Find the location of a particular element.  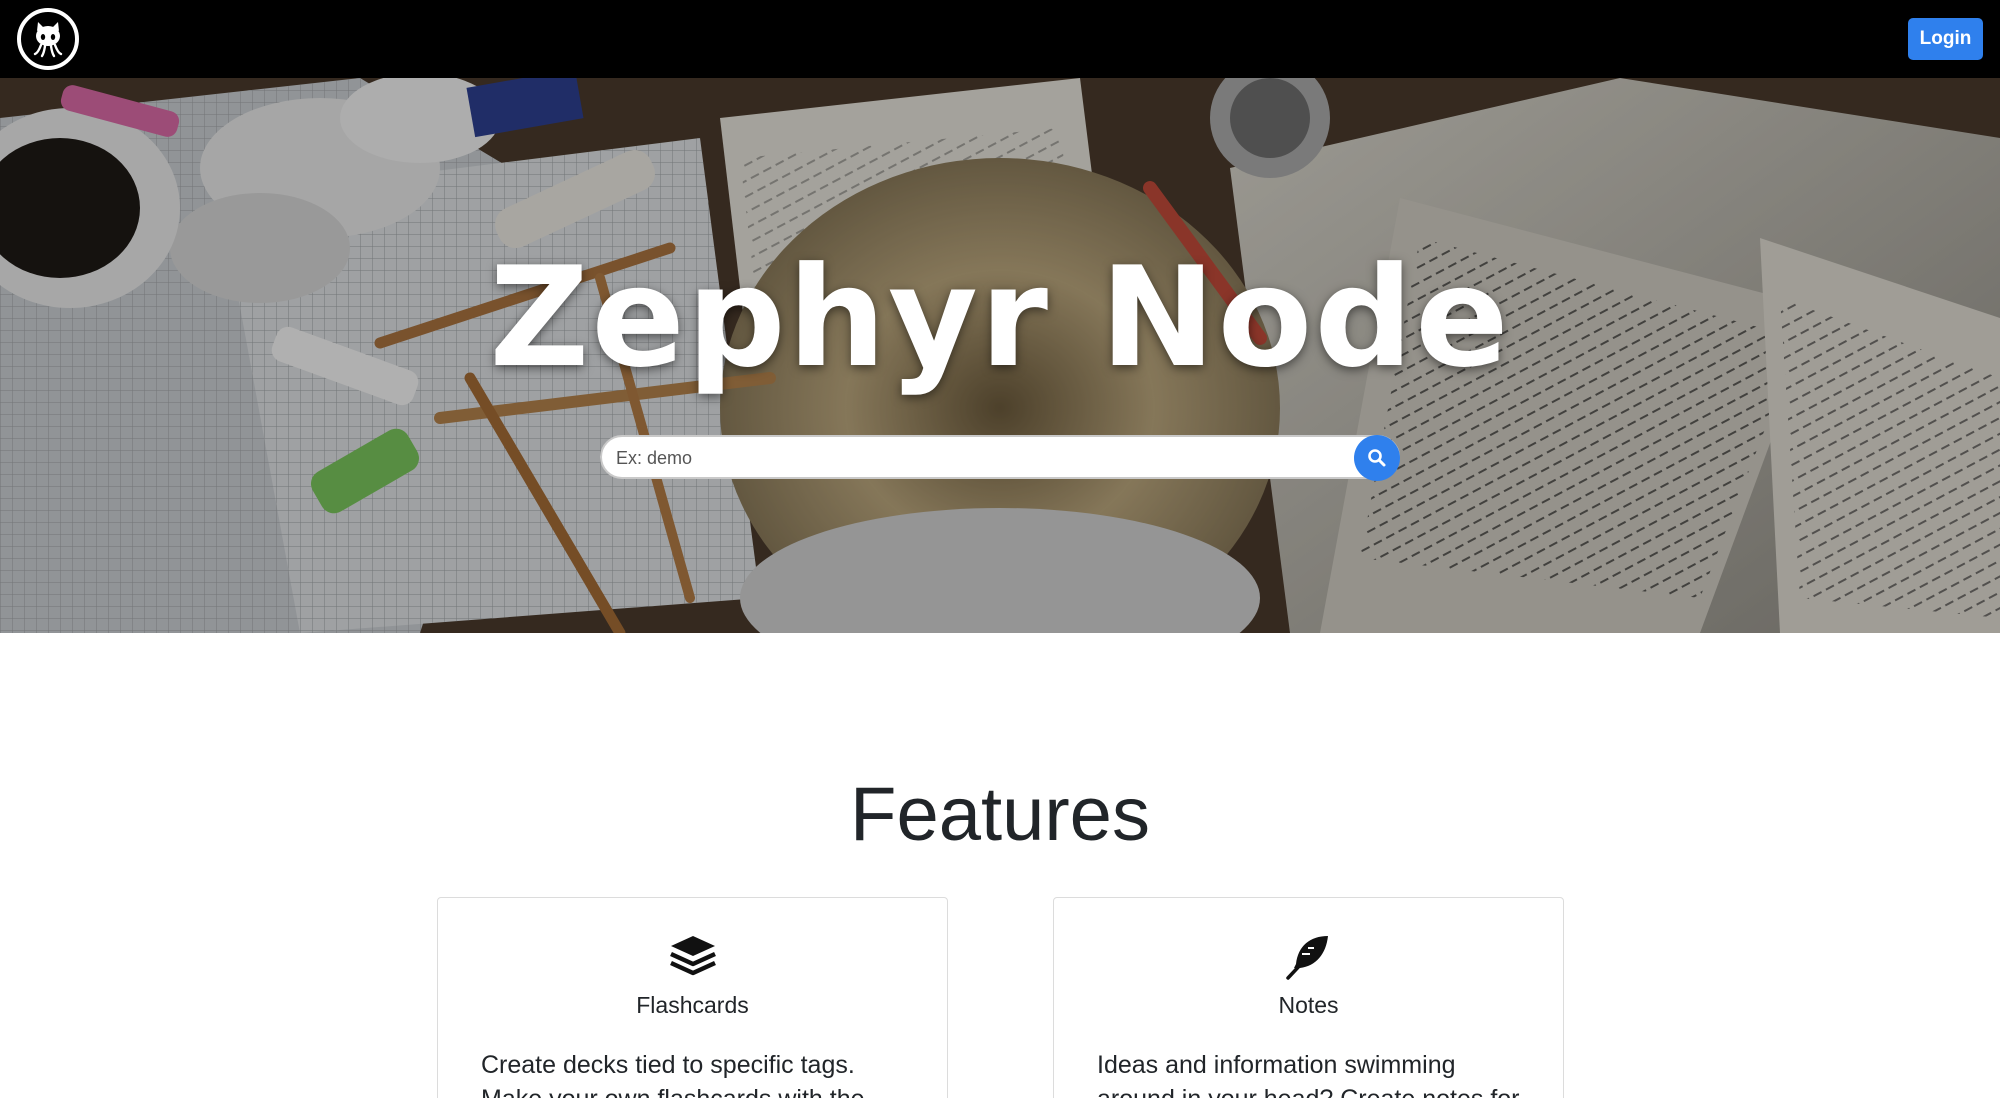

top-navbar: Login is located at coordinates (1000, 39).